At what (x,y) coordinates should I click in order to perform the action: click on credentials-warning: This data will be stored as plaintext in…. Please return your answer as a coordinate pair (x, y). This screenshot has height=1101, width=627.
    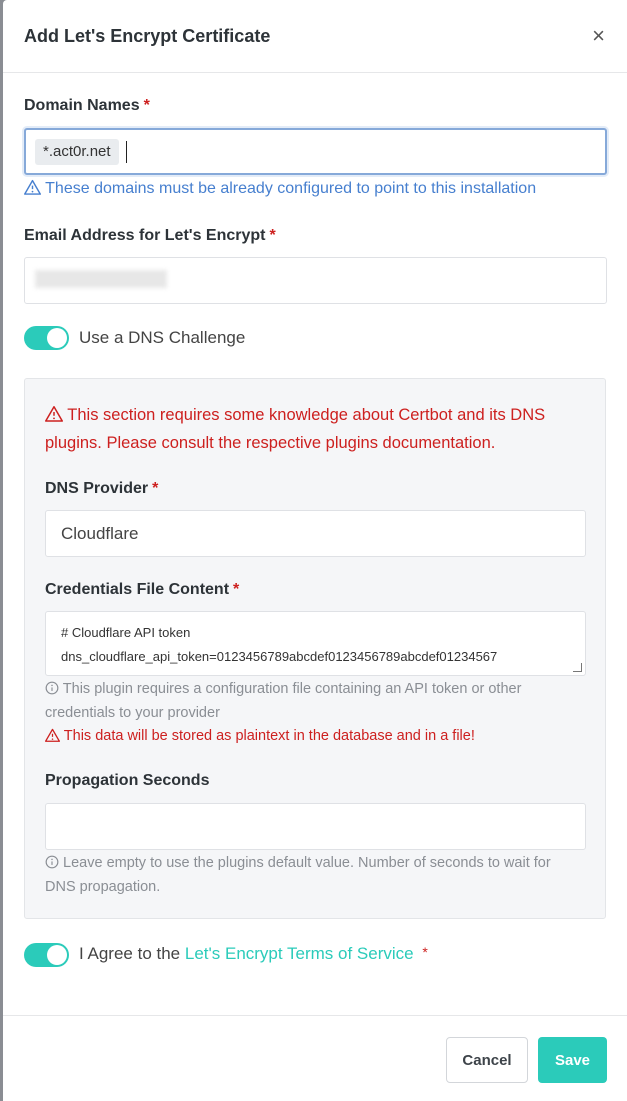
    Looking at the image, I should click on (260, 736).